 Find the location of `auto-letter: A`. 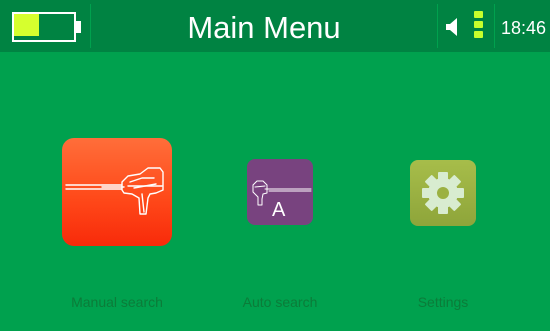

auto-letter: A is located at coordinates (279, 210).